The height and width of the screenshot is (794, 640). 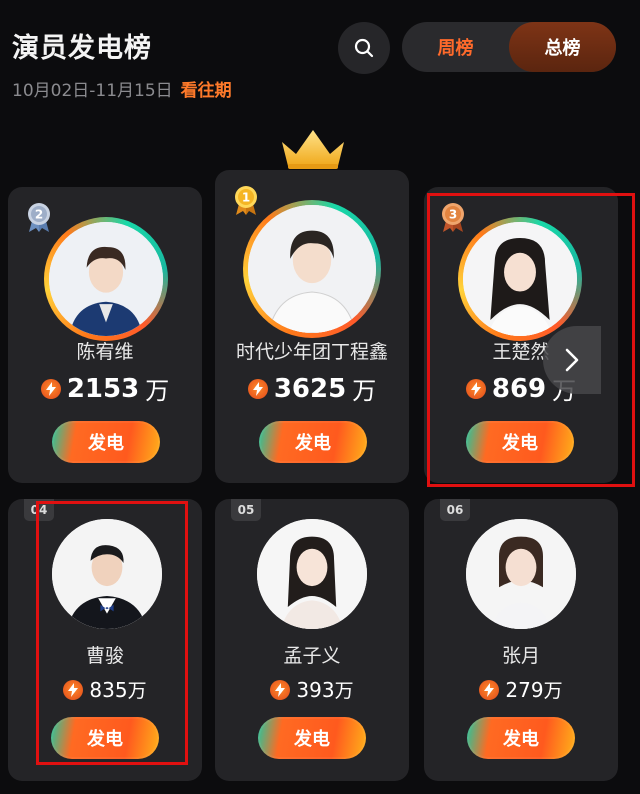 I want to click on actor-name: 孟子义, so click(x=312, y=656).